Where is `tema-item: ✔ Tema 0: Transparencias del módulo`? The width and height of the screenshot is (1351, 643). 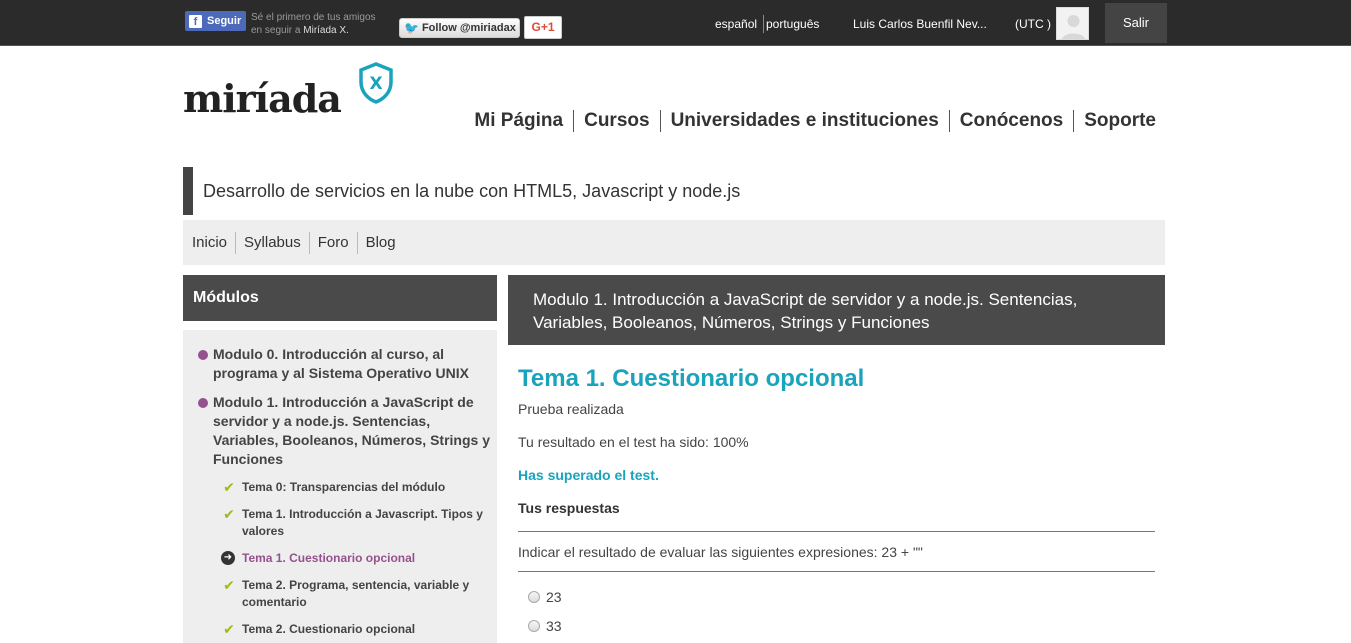
tema-item: ✔ Tema 0: Transparencias del módulo is located at coordinates (355, 487).